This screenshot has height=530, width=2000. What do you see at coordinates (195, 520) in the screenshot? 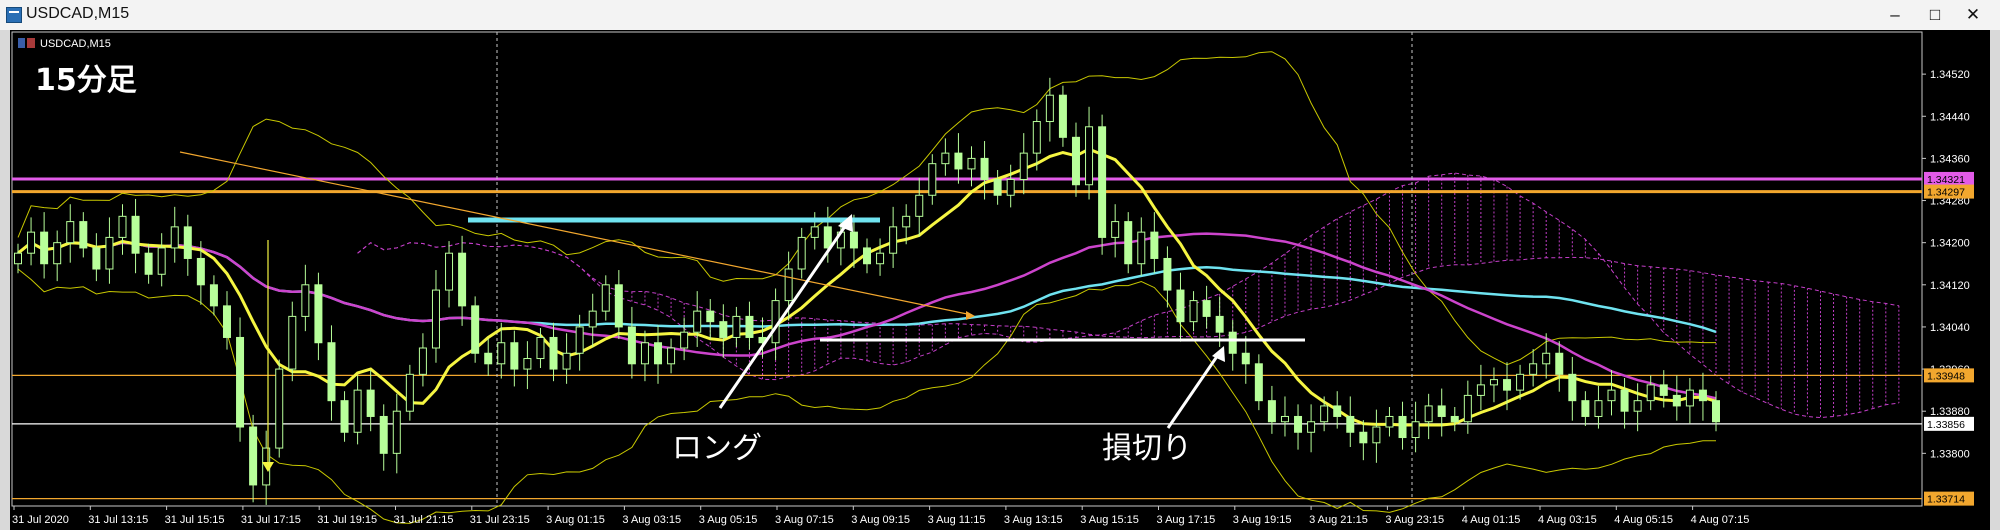
I see `x-tick-label: 31 Jul 15:15` at bounding box center [195, 520].